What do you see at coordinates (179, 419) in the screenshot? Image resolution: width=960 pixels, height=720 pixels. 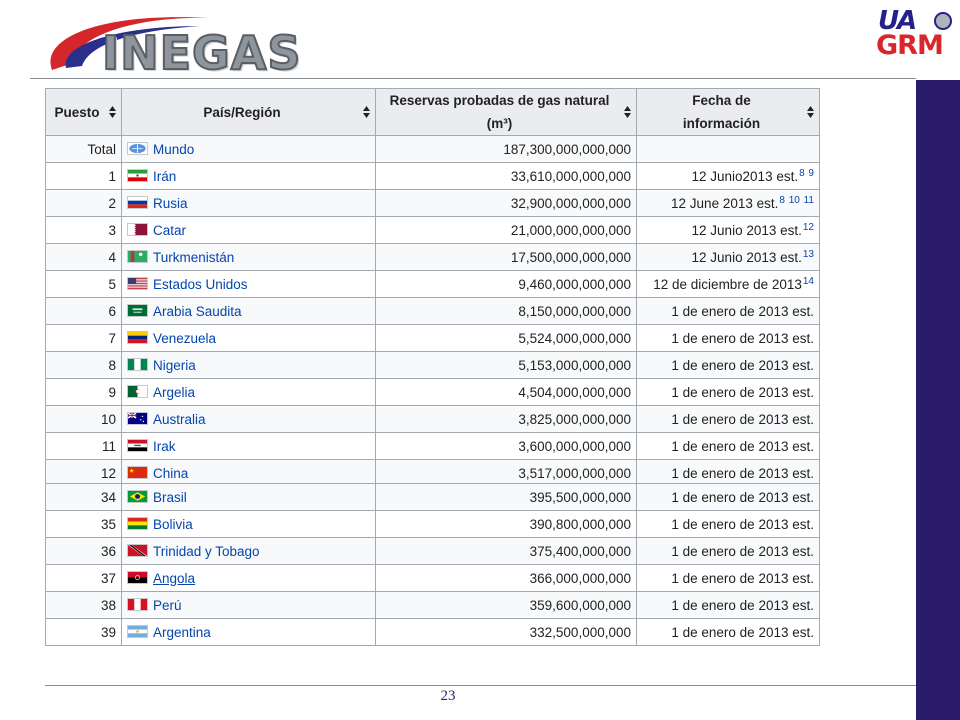 I see `country-link: Australia` at bounding box center [179, 419].